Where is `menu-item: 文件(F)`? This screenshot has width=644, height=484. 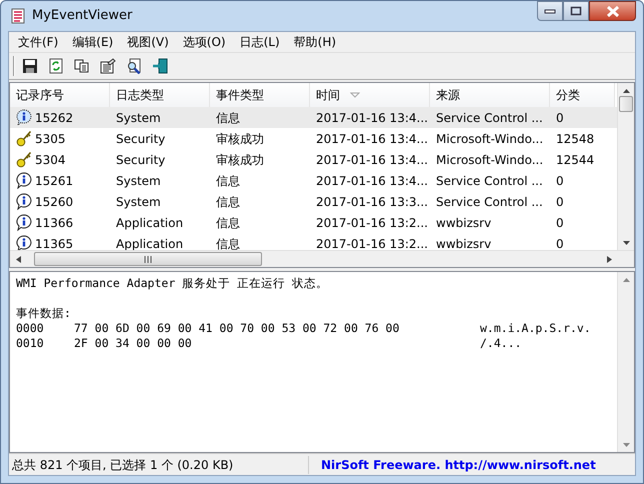
menu-item: 文件(F) is located at coordinates (38, 42).